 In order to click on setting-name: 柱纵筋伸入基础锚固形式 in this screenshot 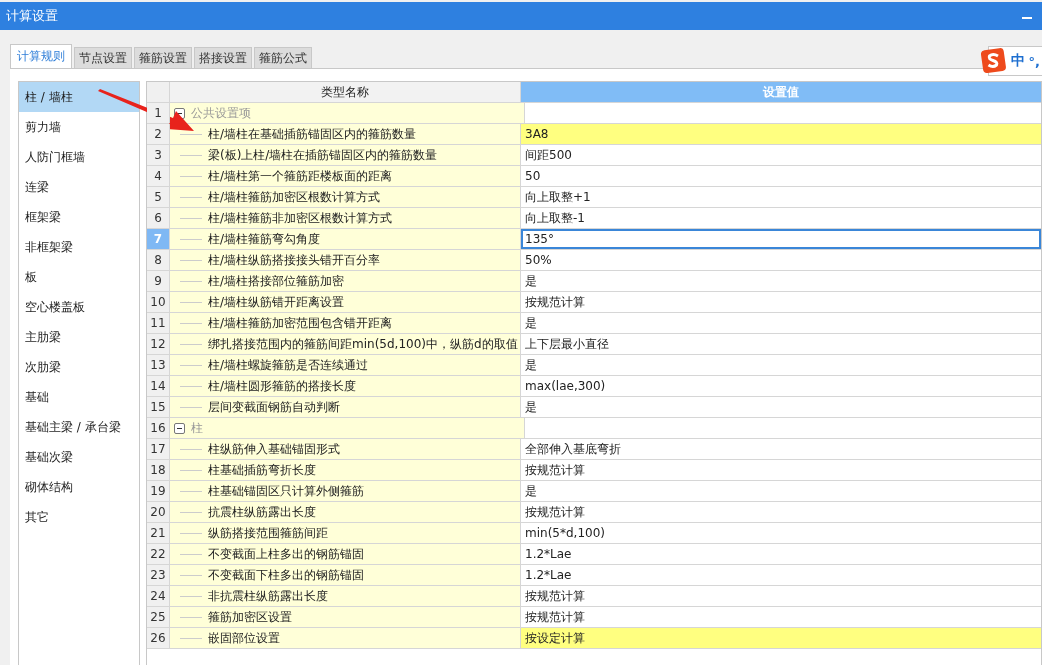, I will do `click(274, 449)`.